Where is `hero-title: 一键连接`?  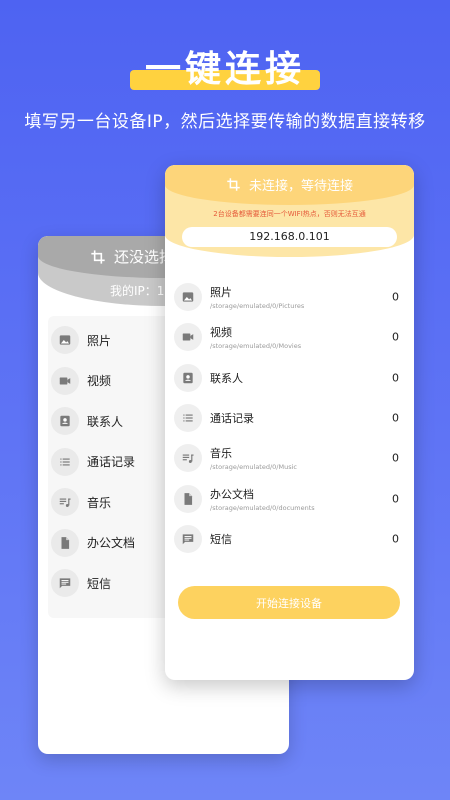 hero-title: 一键连接 is located at coordinates (224, 69).